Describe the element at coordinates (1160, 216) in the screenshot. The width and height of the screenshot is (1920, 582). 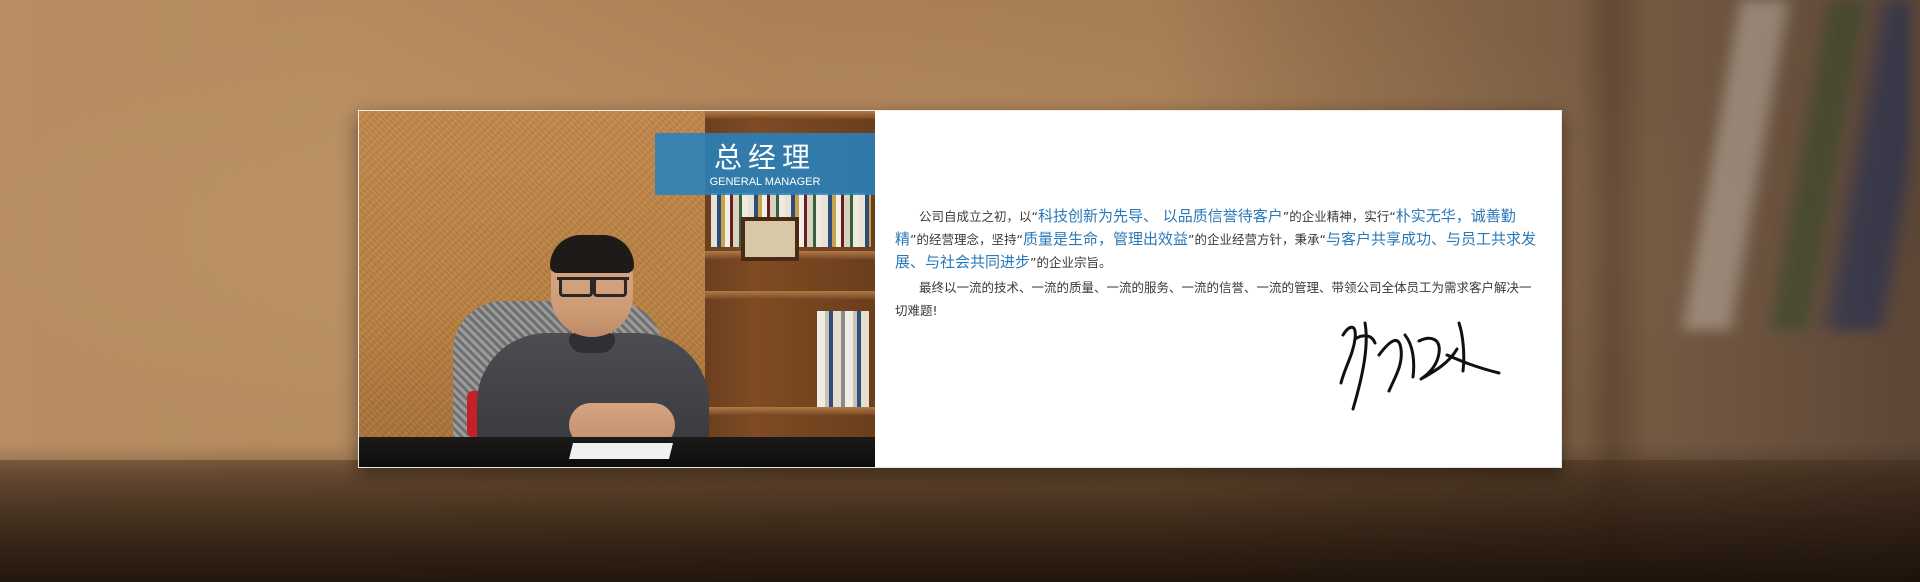
I see `highlight-spirit: 科技创新为先导、 以品质信誉待客户` at that location.